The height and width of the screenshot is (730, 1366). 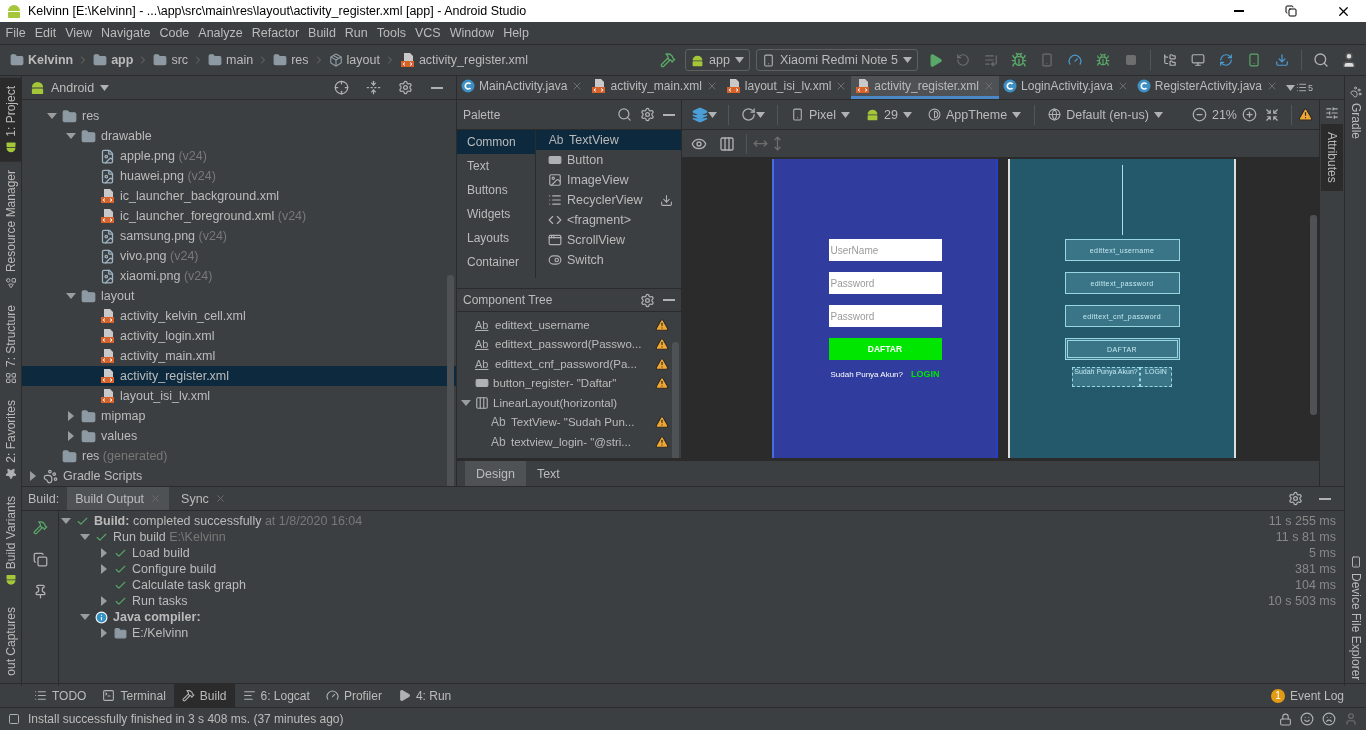 I want to click on palette-item: ScrollView, so click(x=608, y=240).